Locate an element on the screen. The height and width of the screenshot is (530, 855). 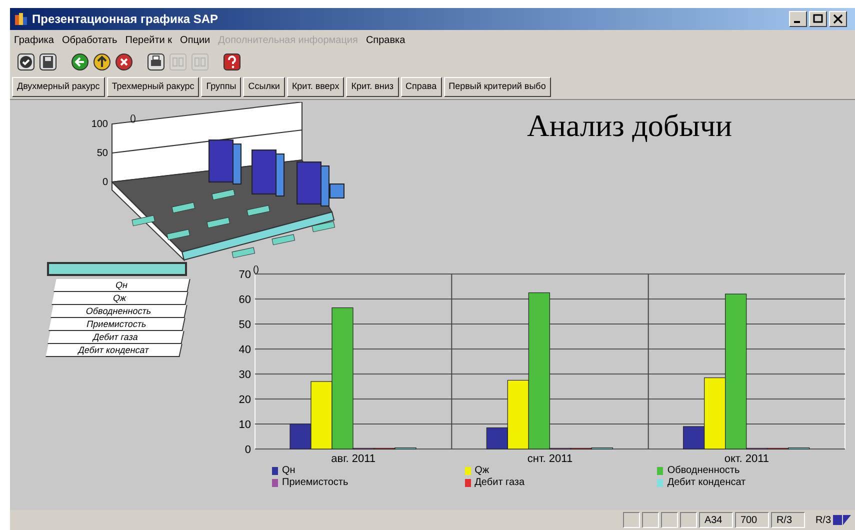
status-field: R/3 is located at coordinates (788, 520).